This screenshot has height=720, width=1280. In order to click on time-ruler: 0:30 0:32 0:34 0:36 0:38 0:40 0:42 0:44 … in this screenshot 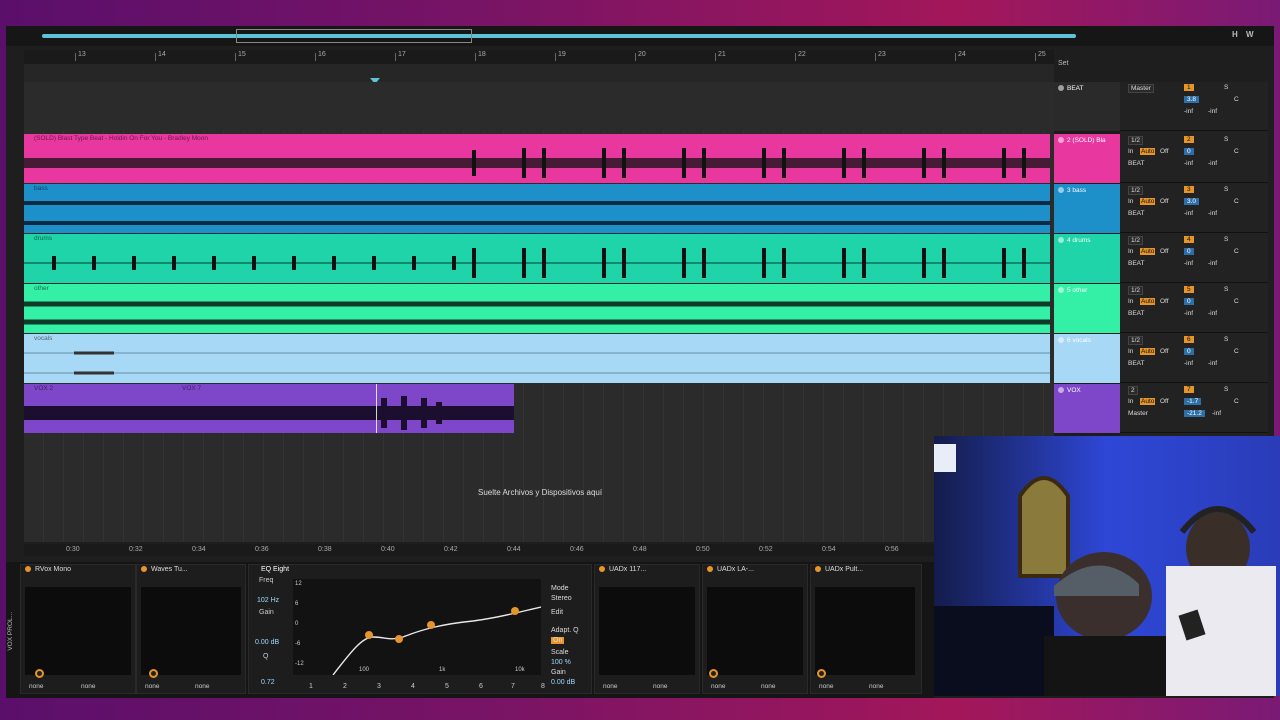, I will do `click(479, 550)`.